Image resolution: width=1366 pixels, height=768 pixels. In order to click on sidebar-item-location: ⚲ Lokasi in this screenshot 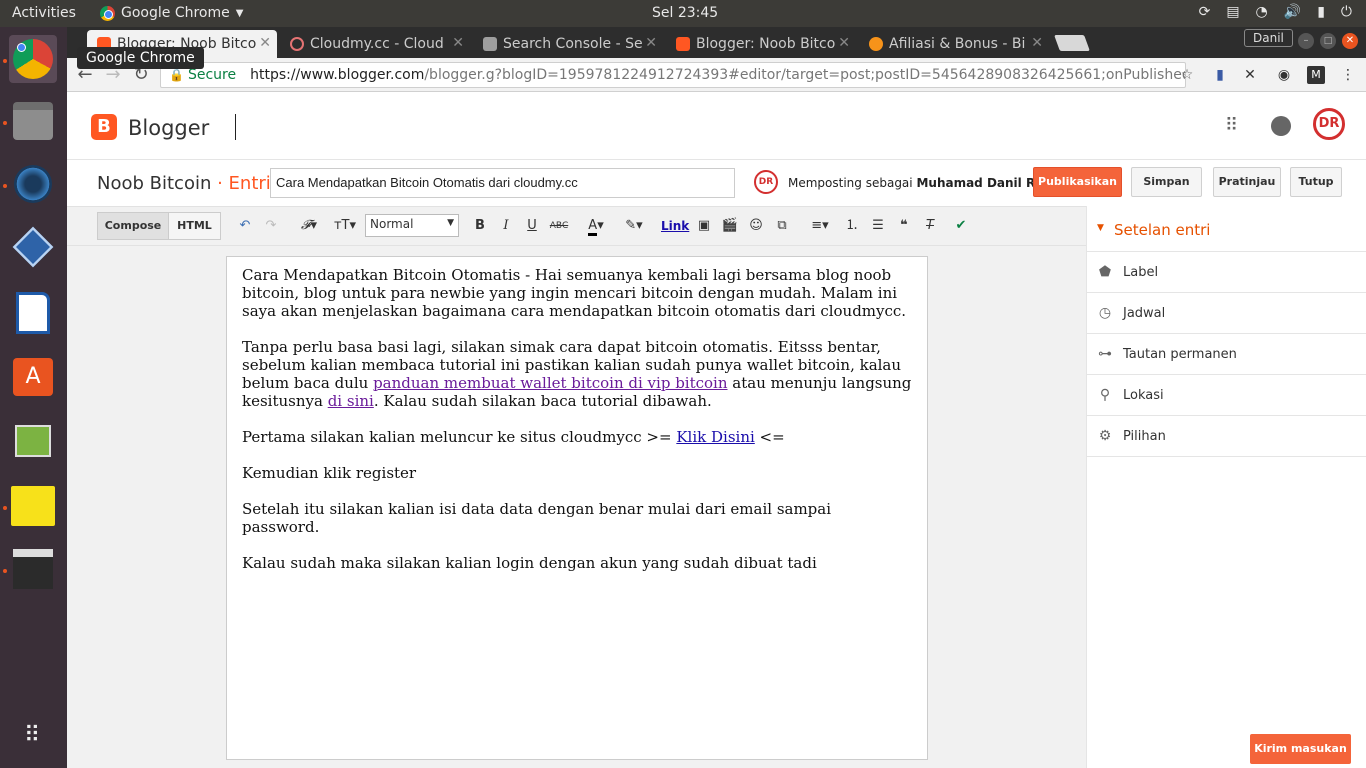, I will do `click(1226, 395)`.